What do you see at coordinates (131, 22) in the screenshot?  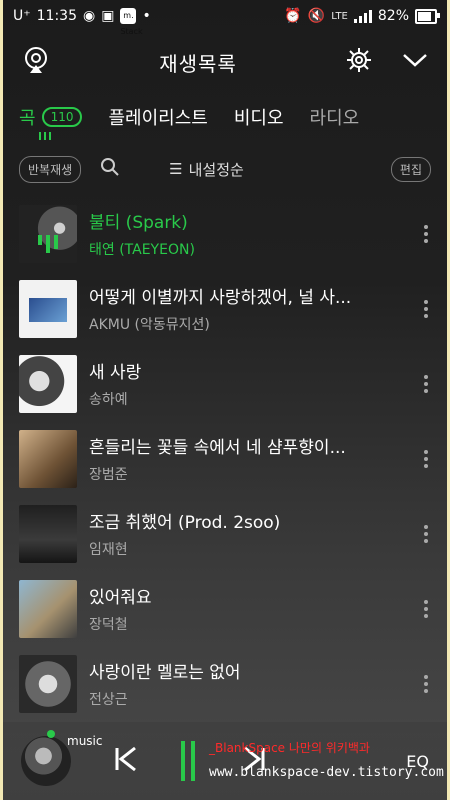 I see `stack-tag: m. Stack` at bounding box center [131, 22].